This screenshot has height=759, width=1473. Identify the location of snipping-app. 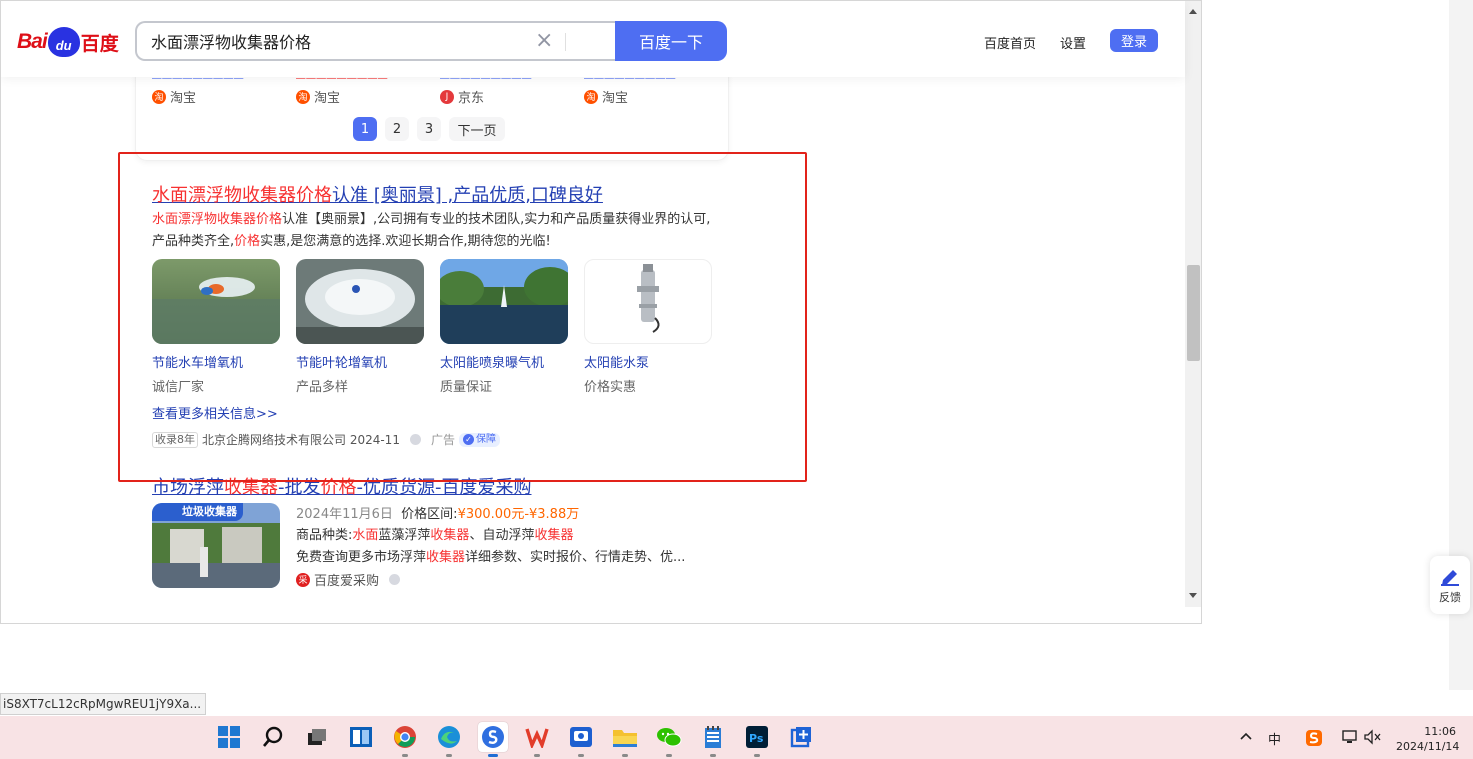
(801, 737).